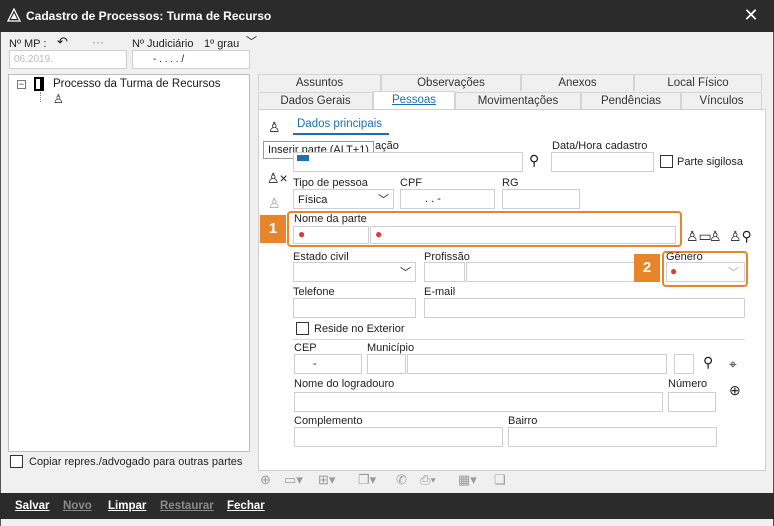 This screenshot has width=774, height=526. I want to click on cpf-input: . . -, so click(447, 199).